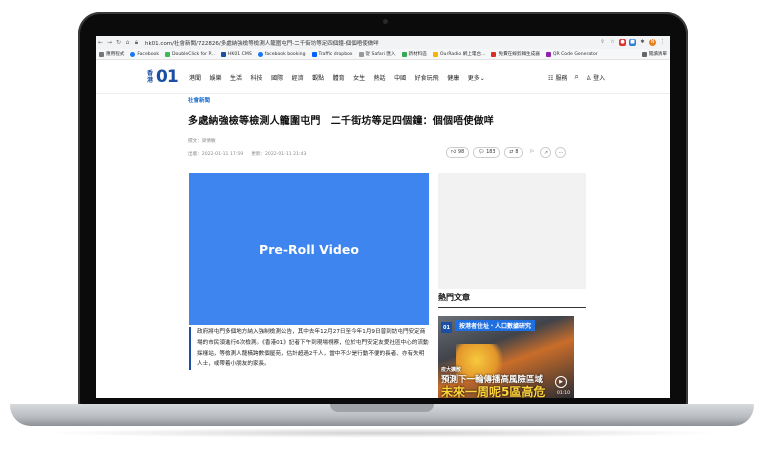  What do you see at coordinates (216, 77) in the screenshot?
I see `menu-item-entertainment: 娛樂` at bounding box center [216, 77].